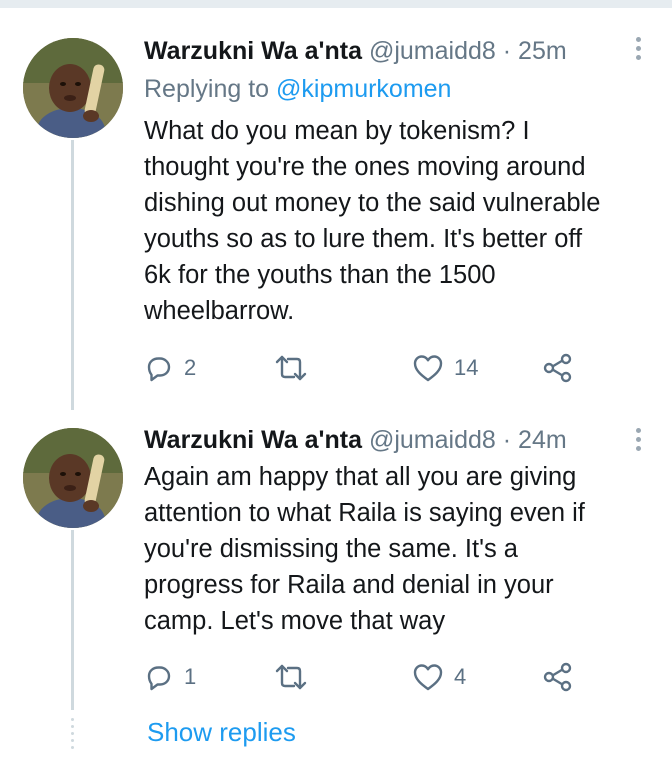 The height and width of the screenshot is (776, 672). Describe the element at coordinates (365, 167) in the screenshot. I see `tweet-text-line: thought you're the ones moving around` at that location.